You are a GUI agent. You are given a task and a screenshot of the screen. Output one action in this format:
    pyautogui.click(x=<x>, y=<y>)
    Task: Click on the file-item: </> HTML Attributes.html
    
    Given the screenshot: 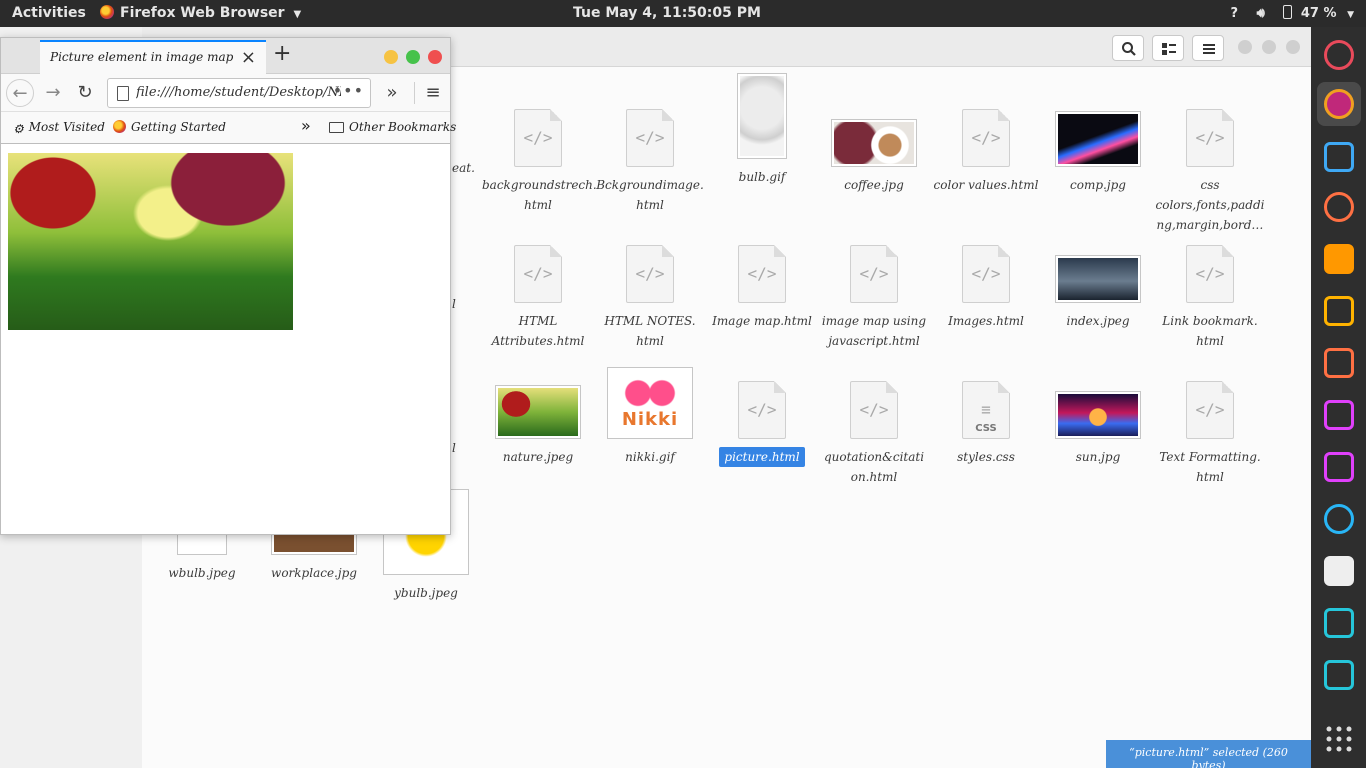 What is the action you would take?
    pyautogui.click(x=538, y=298)
    